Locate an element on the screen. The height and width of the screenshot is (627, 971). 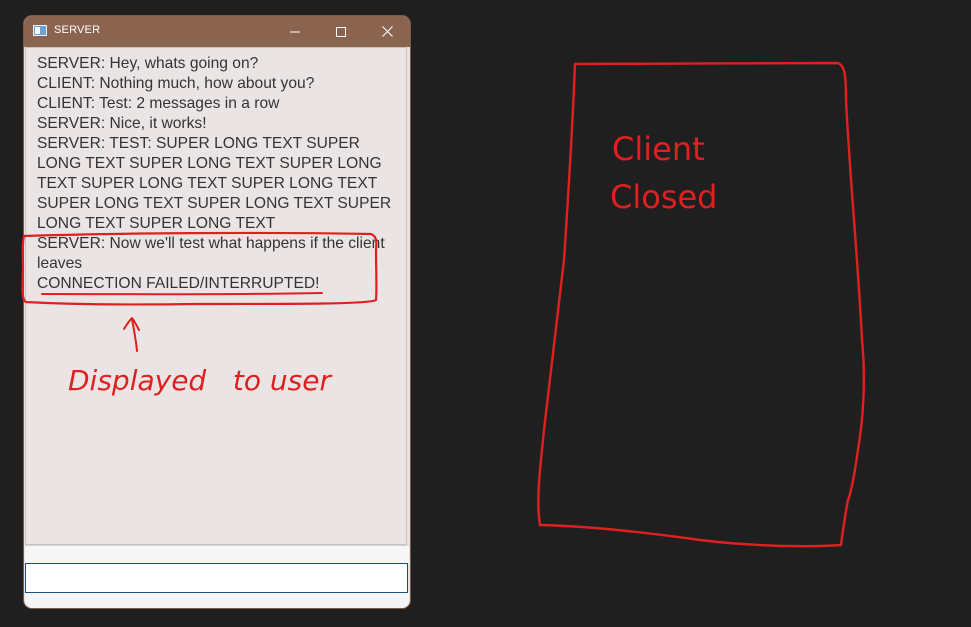
maximize-button is located at coordinates (341, 31).